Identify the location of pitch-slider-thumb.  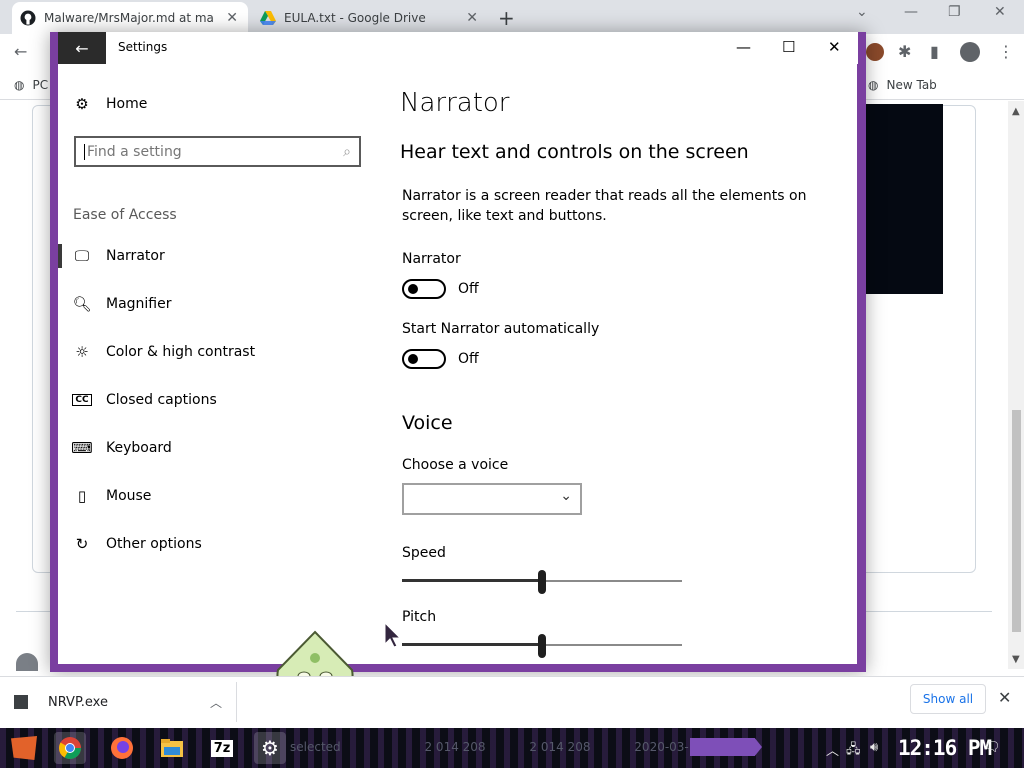
(542, 646).